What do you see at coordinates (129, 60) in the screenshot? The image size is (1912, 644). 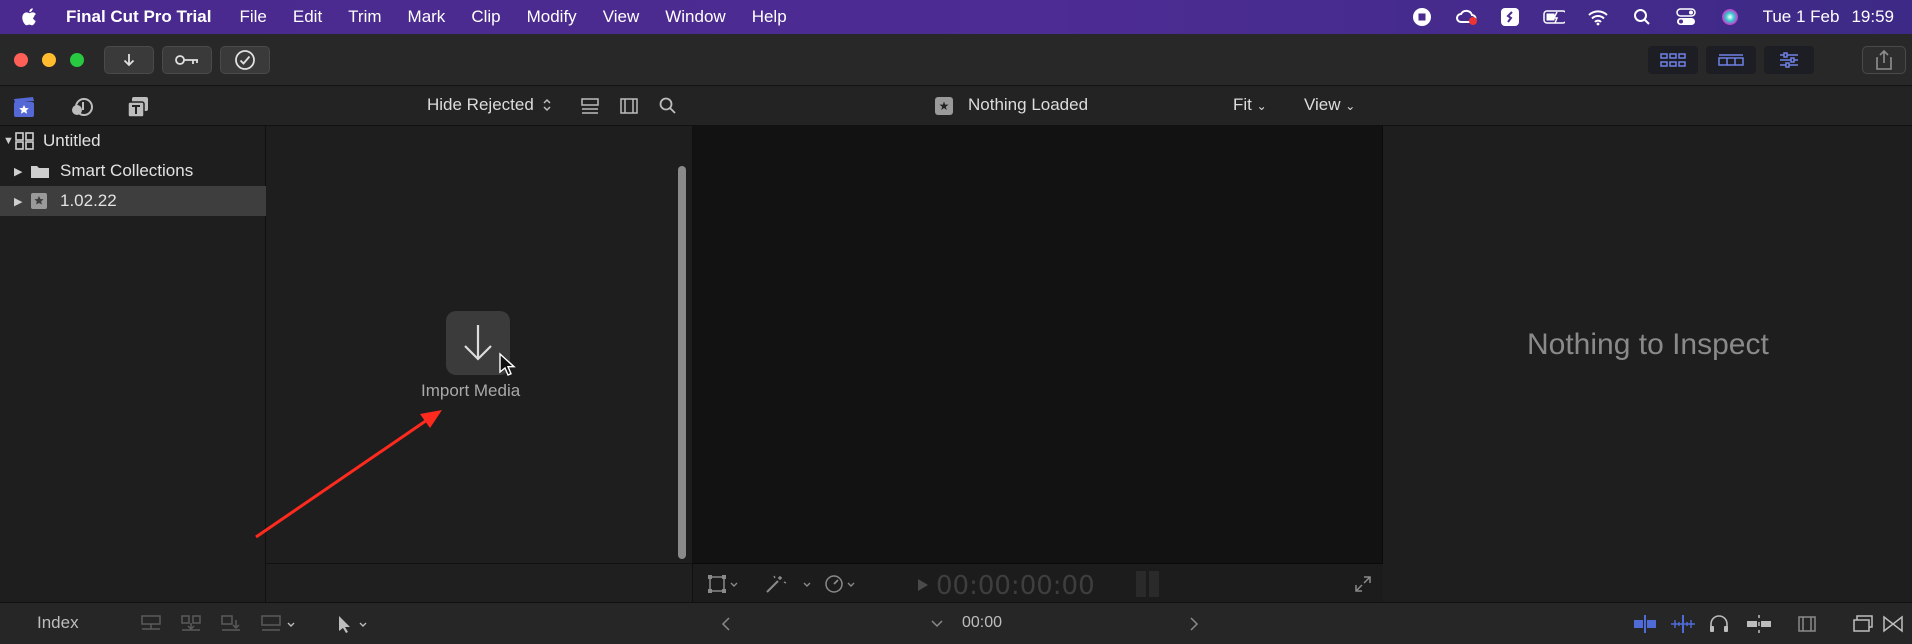 I see `import-button` at bounding box center [129, 60].